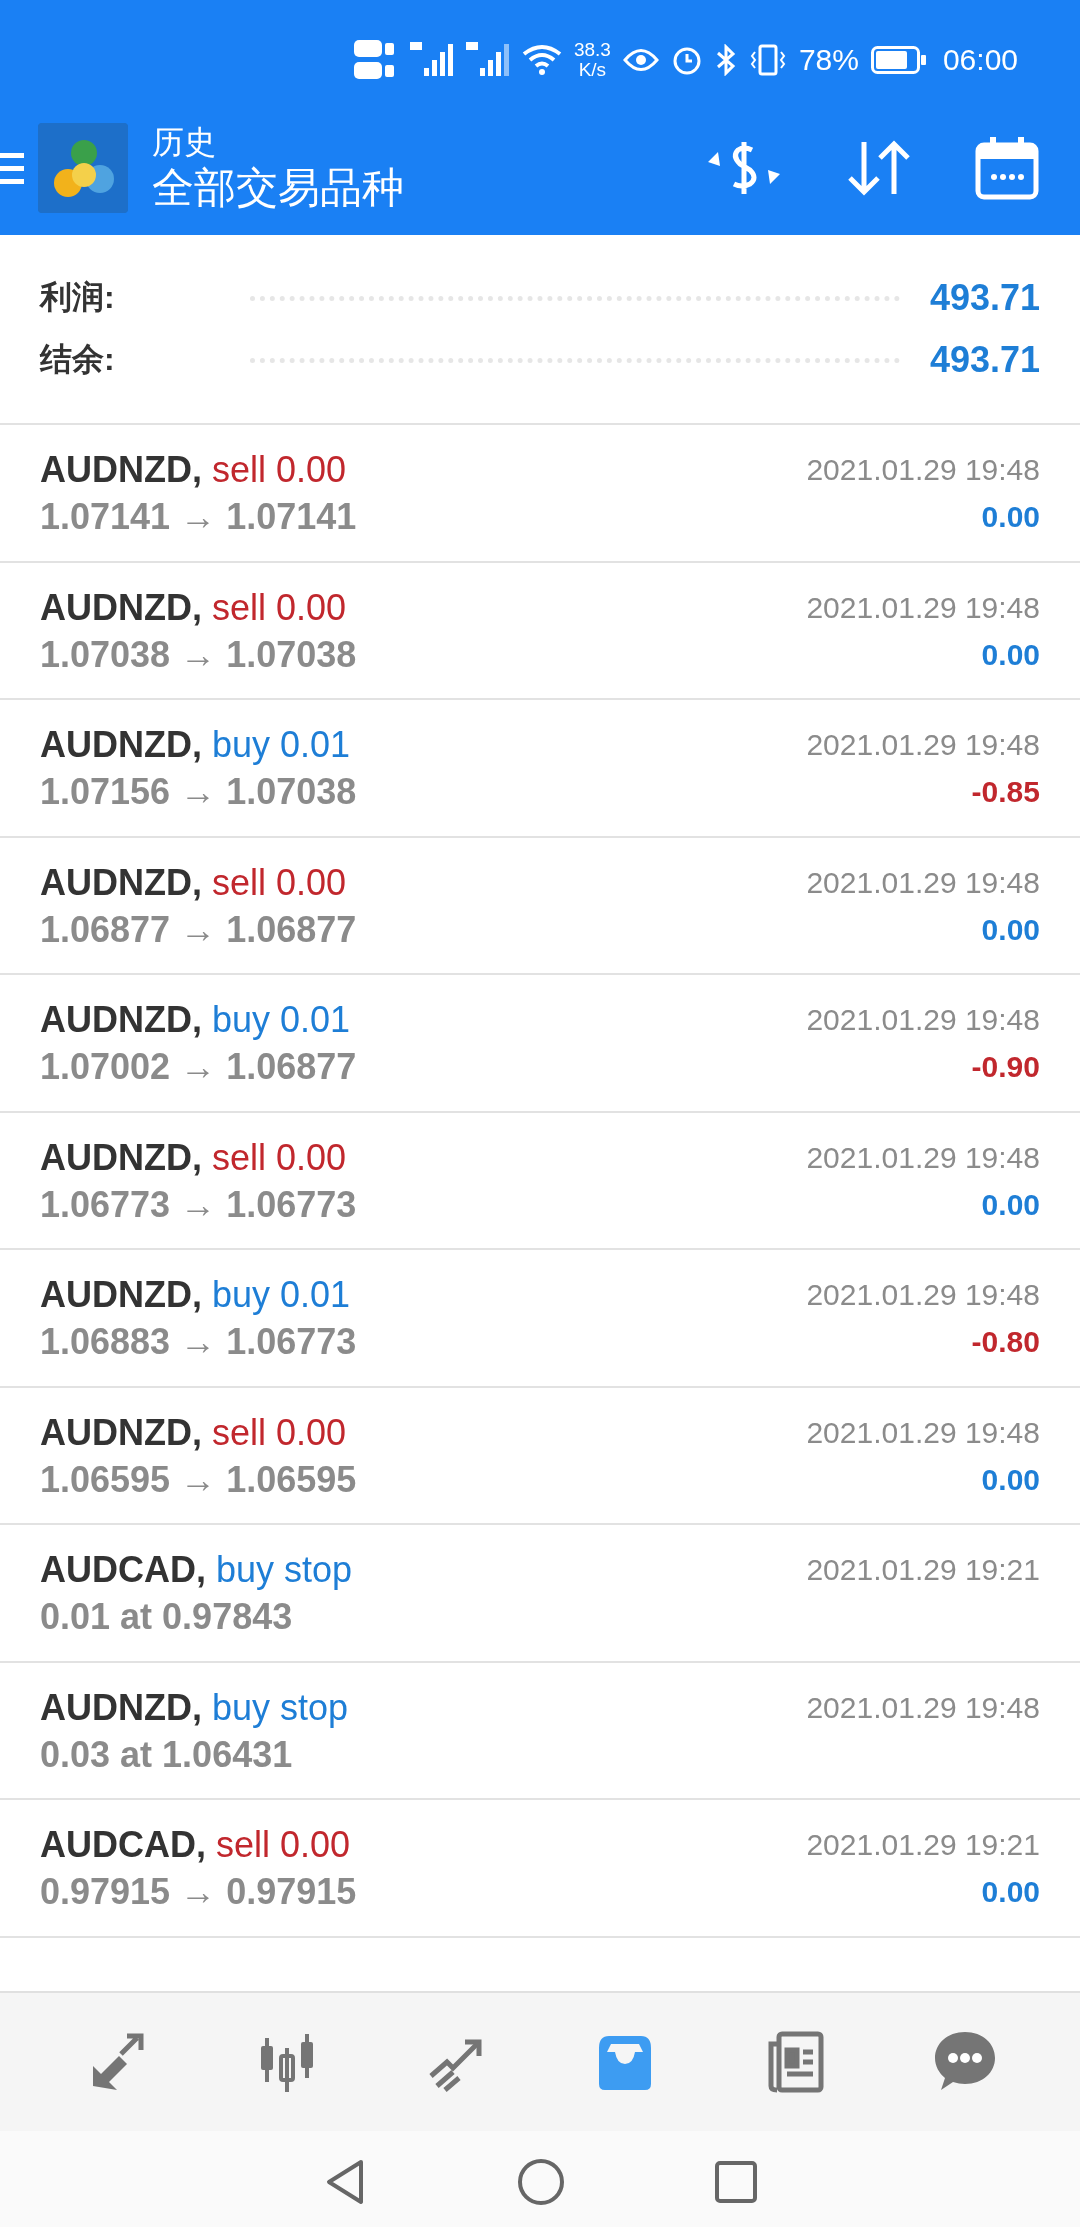 The width and height of the screenshot is (1080, 2227). What do you see at coordinates (455, 2065) in the screenshot?
I see `trend-line-icon` at bounding box center [455, 2065].